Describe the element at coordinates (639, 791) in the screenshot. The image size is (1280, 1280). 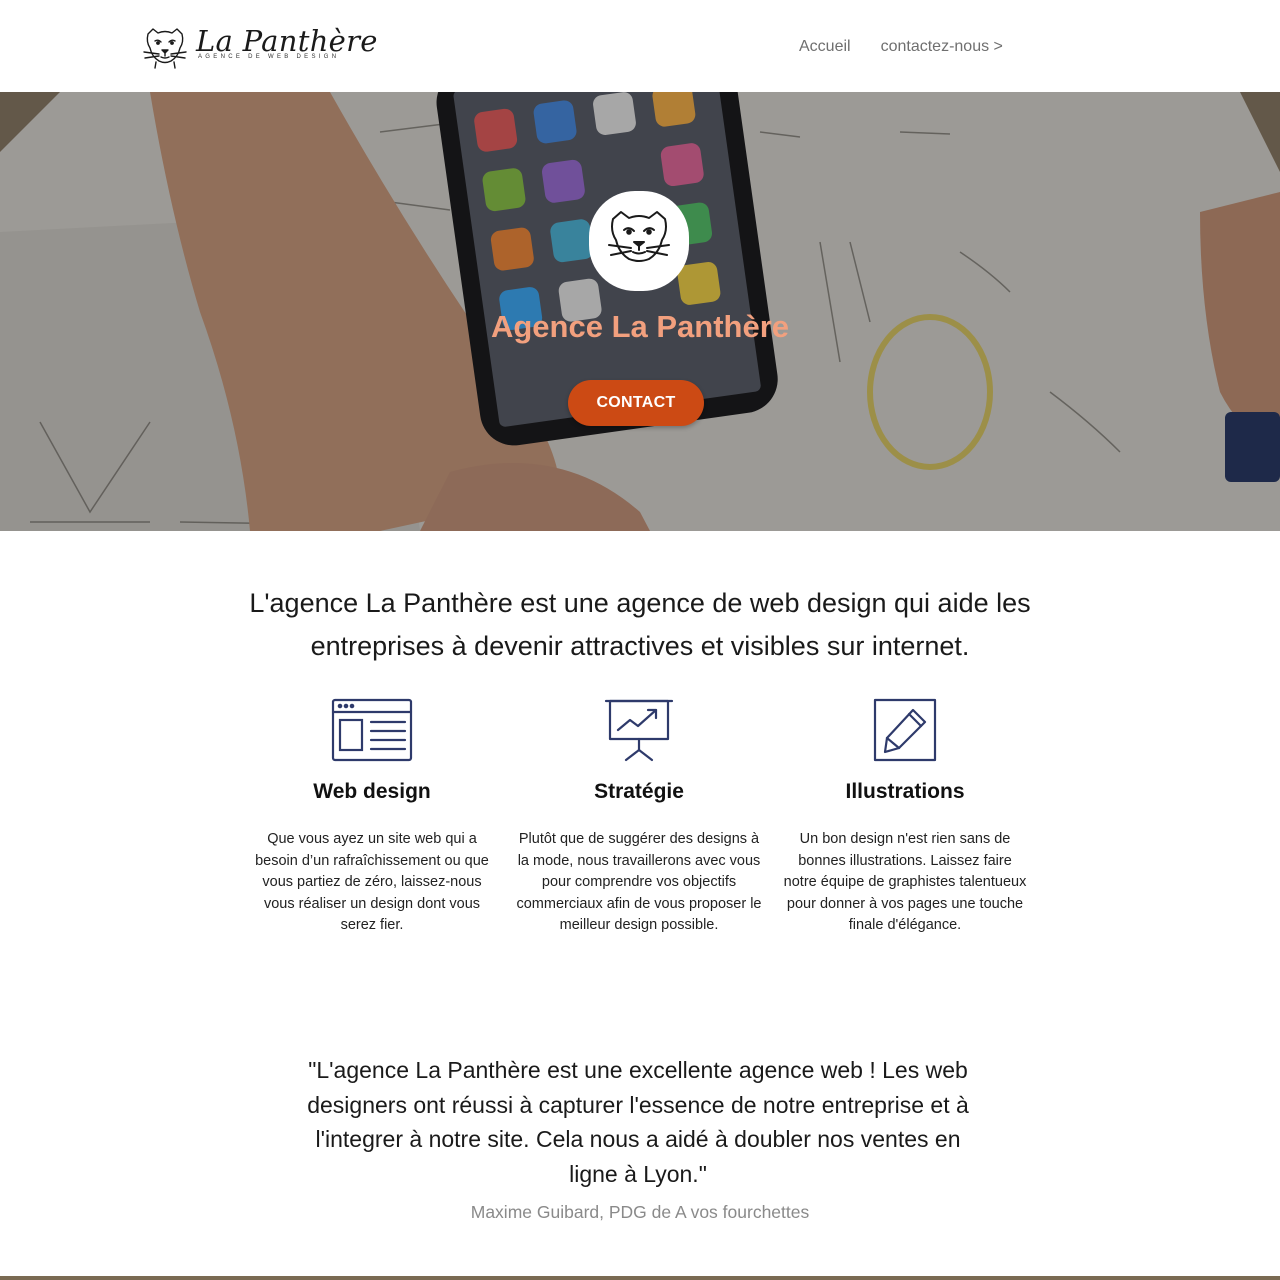
I see `feature-title: Stratégie` at that location.